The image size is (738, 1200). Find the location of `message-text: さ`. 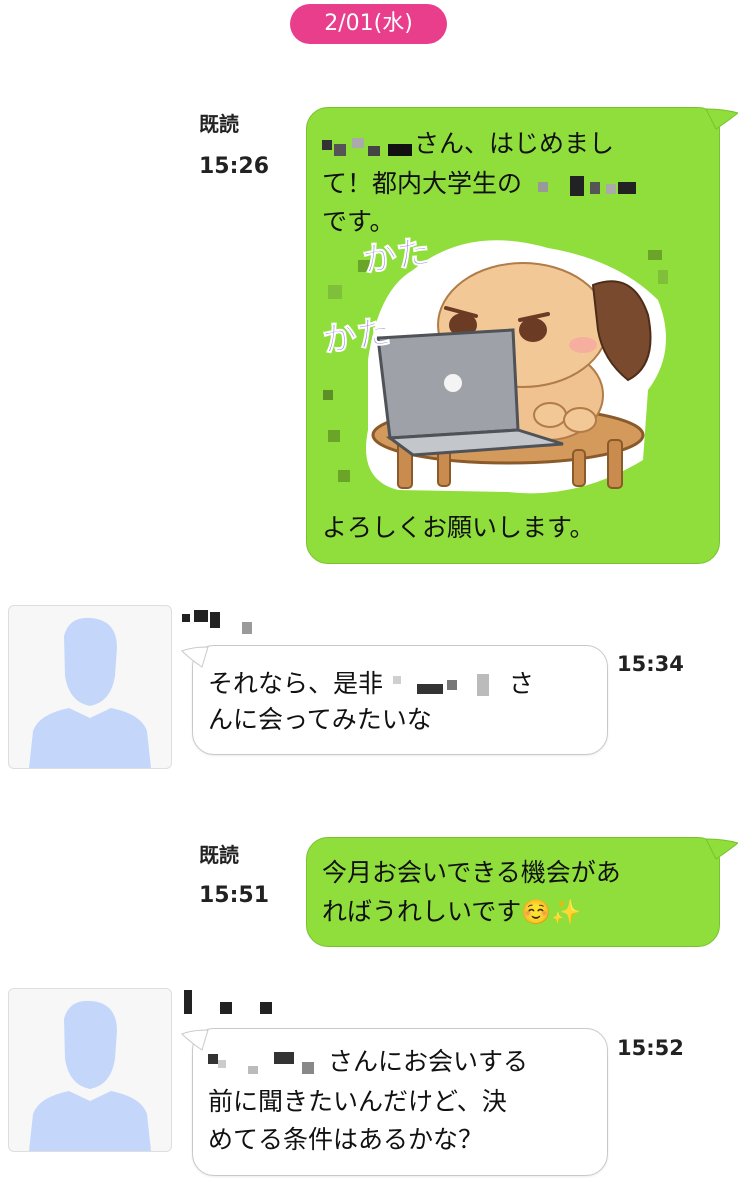

message-text: さ is located at coordinates (521, 683).